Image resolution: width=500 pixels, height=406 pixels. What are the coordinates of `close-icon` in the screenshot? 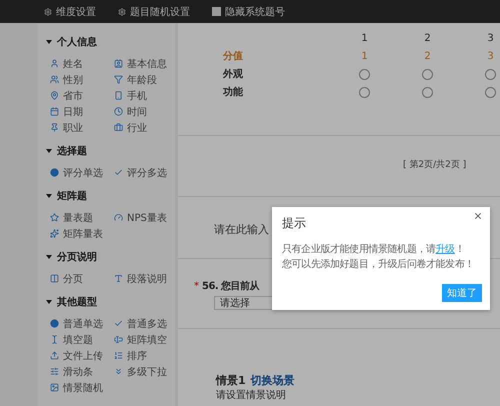 It's located at (478, 216).